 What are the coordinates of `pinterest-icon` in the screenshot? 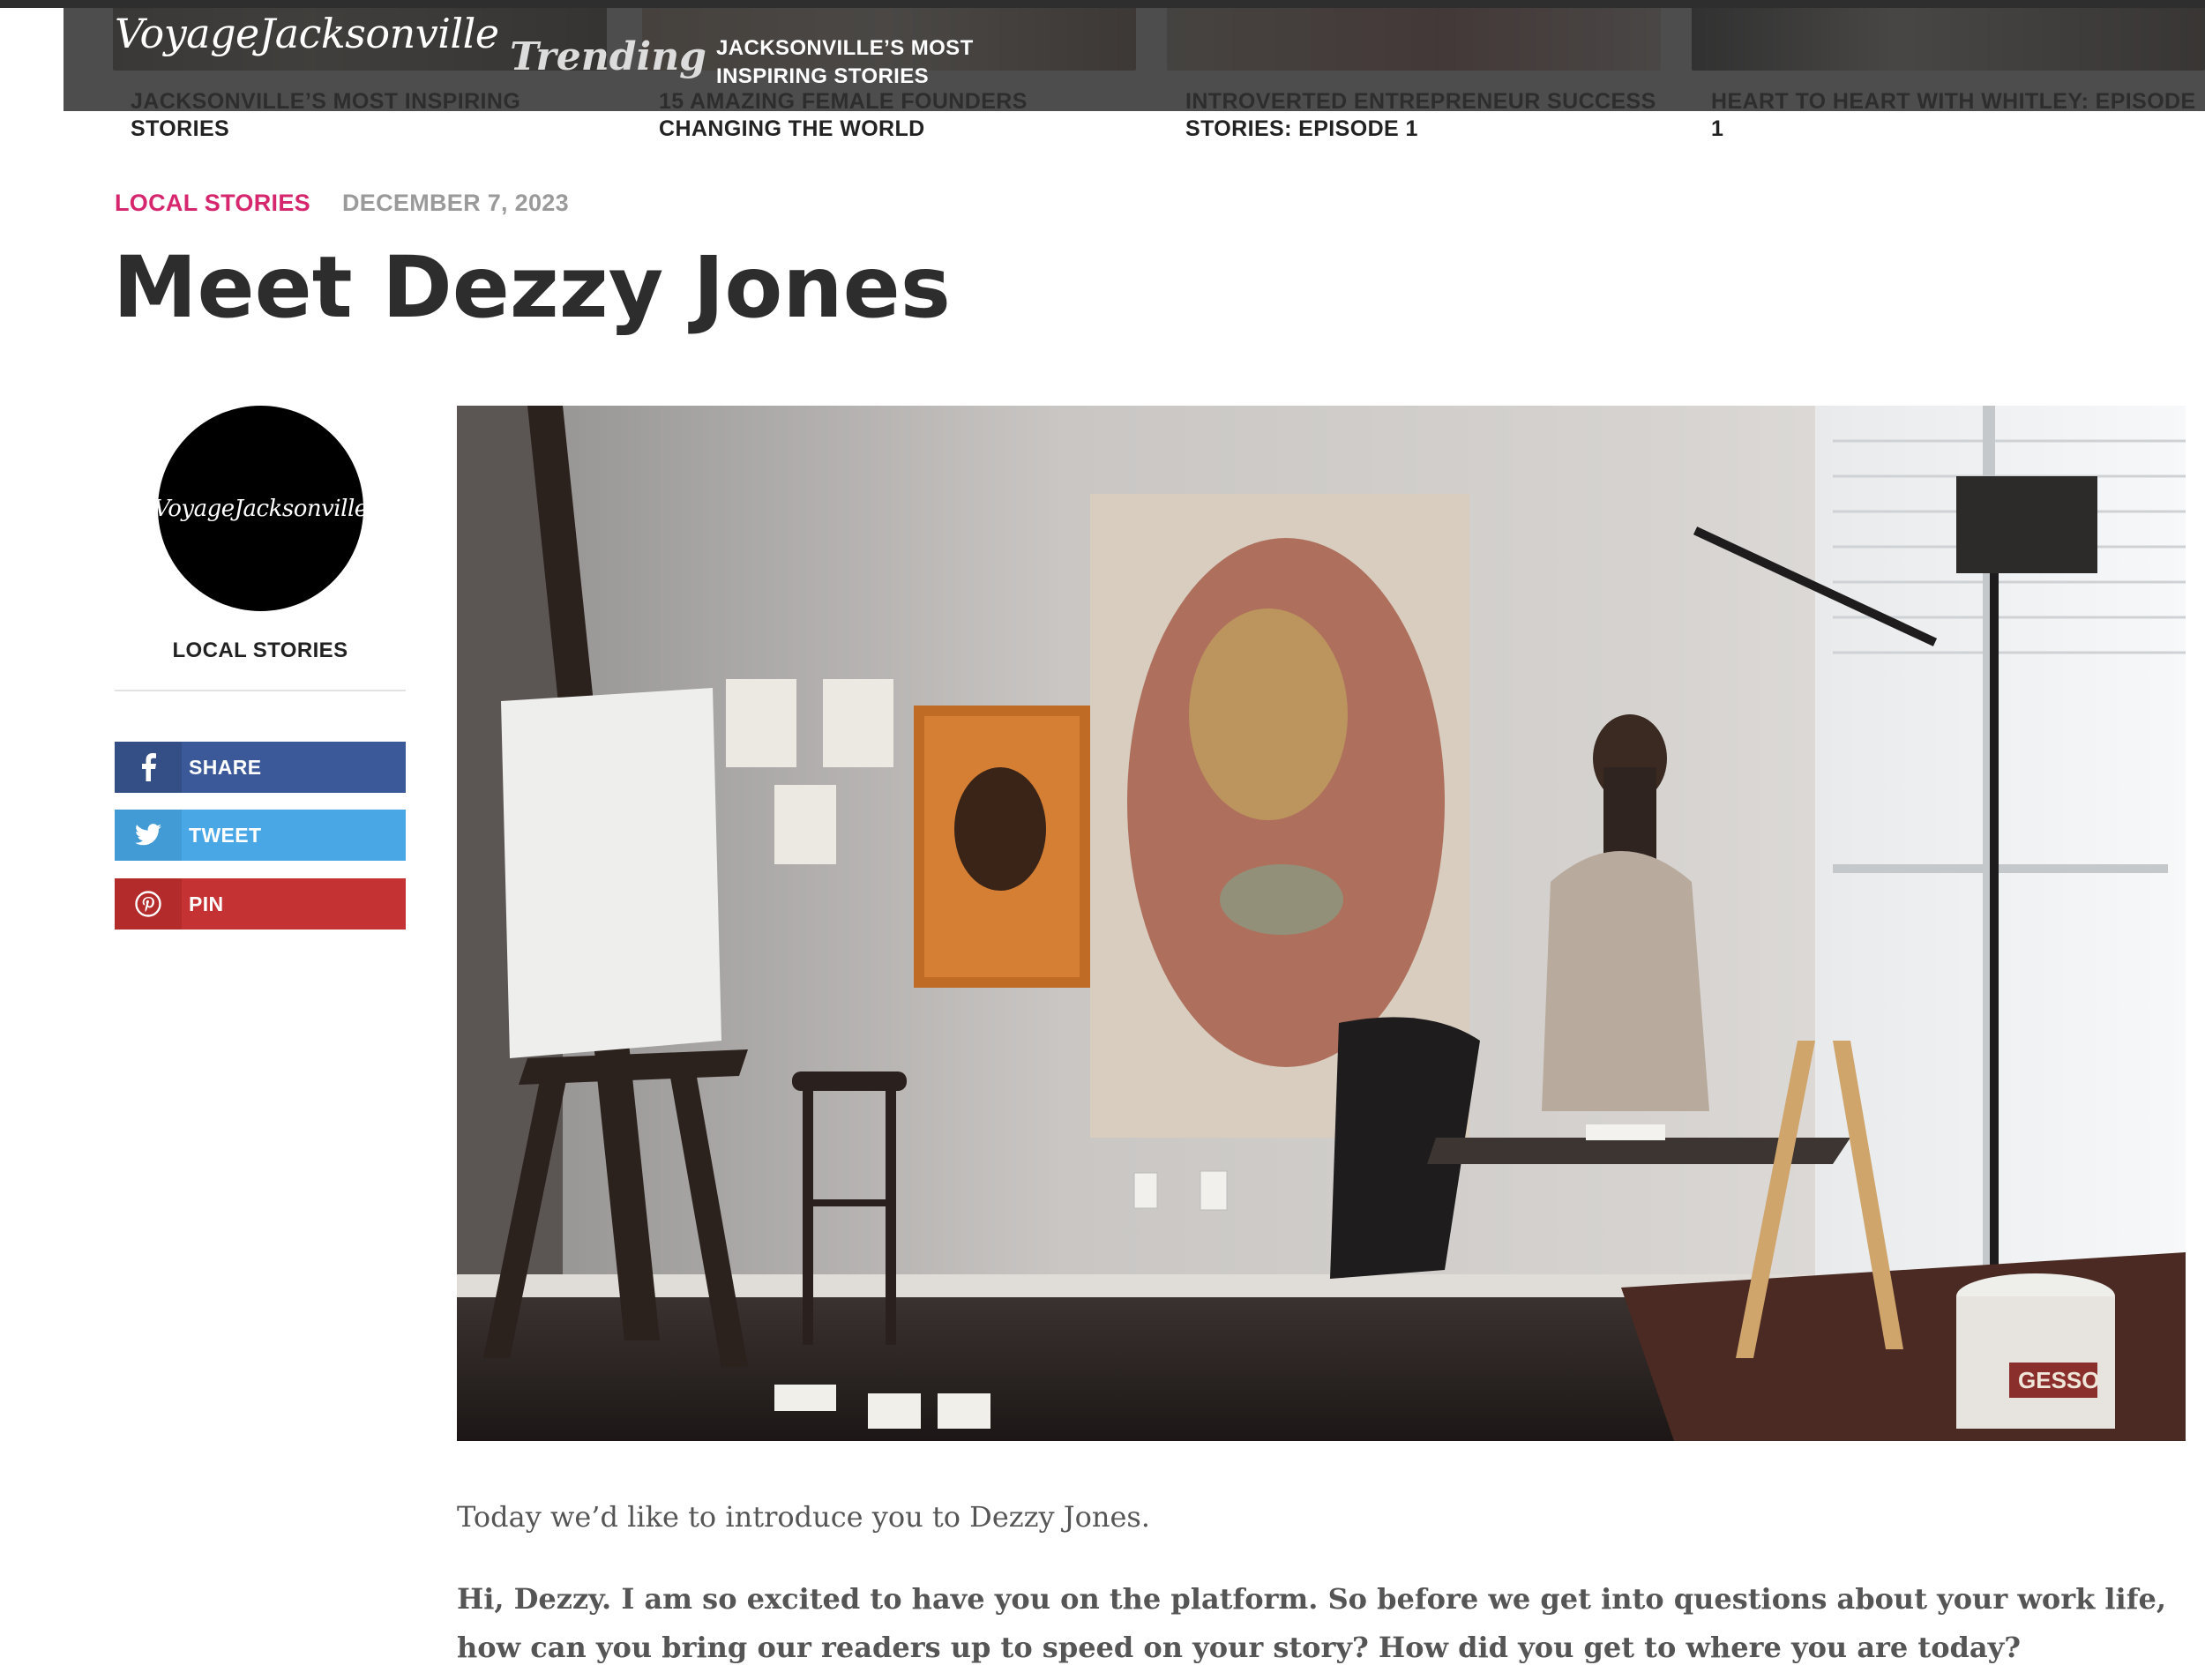 It's located at (148, 904).